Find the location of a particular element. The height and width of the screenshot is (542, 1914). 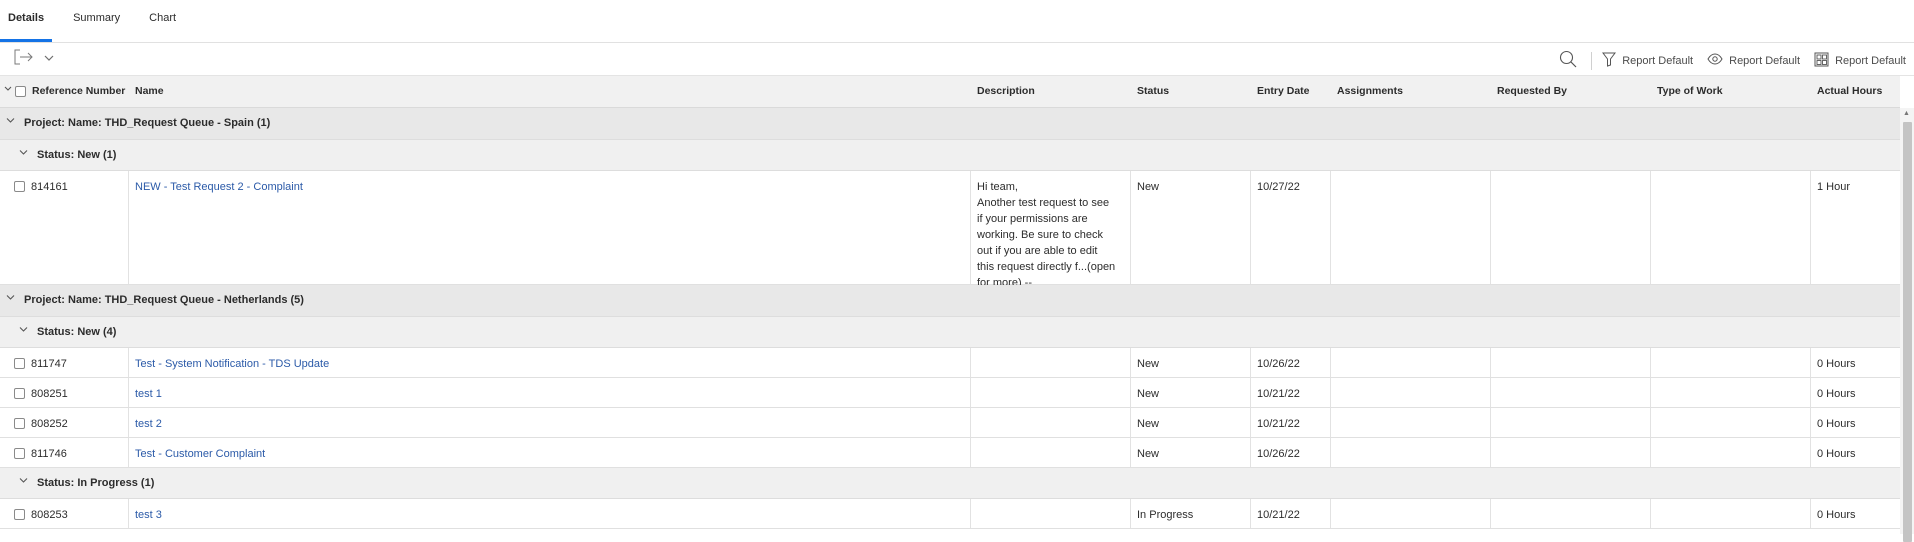

group-header-status: Status: In Progress (1) is located at coordinates (950, 483).